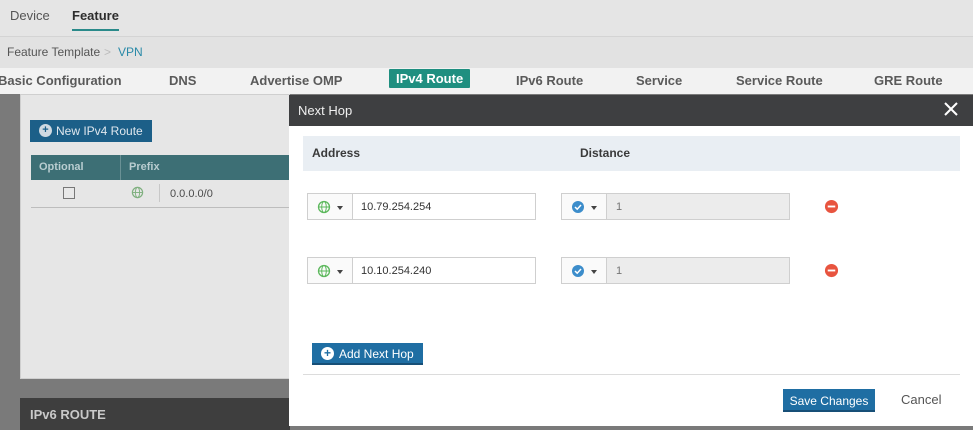 The height and width of the screenshot is (430, 973). I want to click on add-next-hop-button: + Add Next Hop, so click(367, 354).